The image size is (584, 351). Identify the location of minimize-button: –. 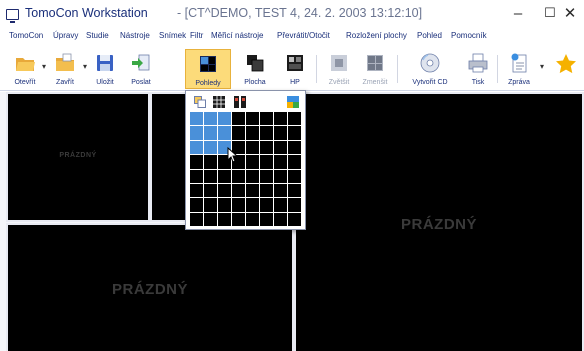
(518, 13).